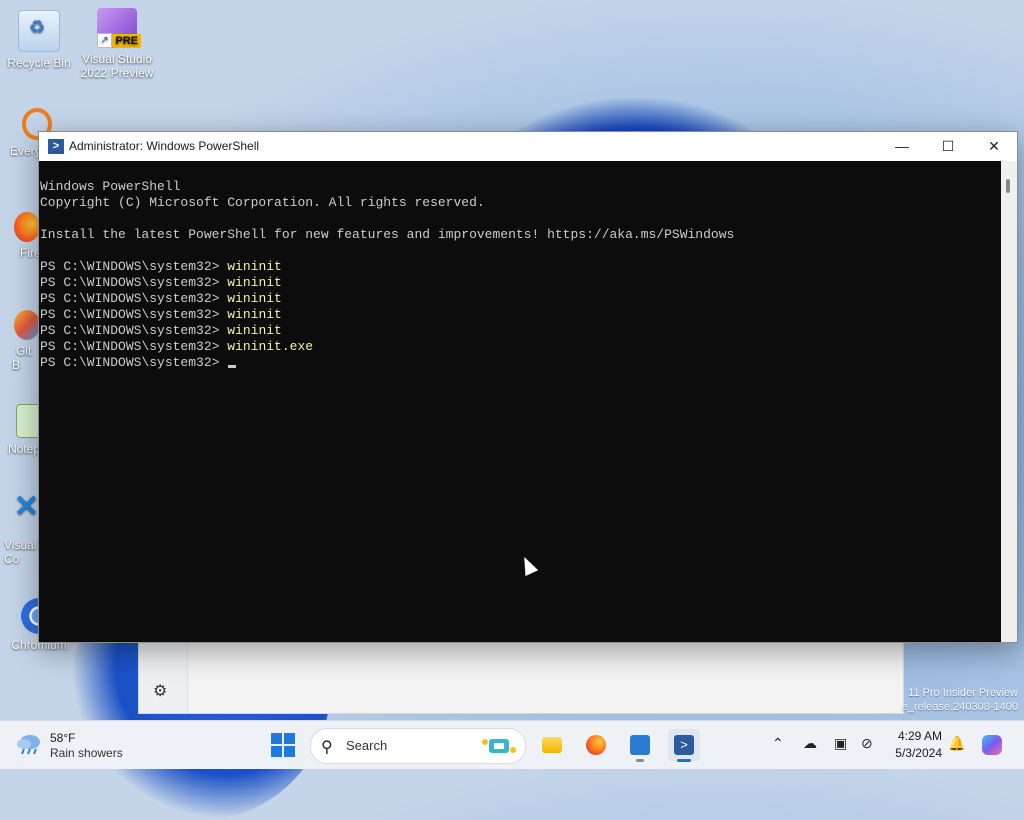 This screenshot has height=820, width=1024. I want to click on desktop-icon-label: Notep, so click(24, 449).